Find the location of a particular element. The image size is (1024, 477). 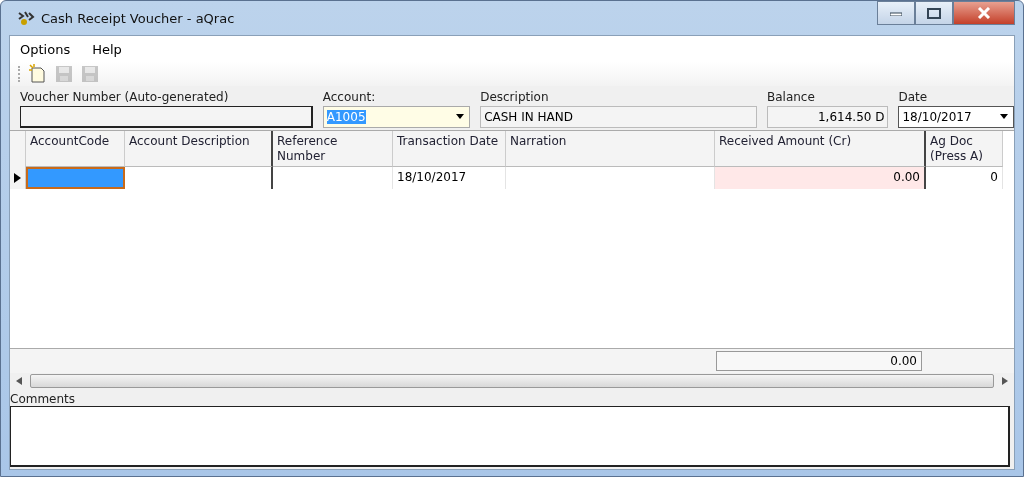

balance-field: 1,614.50 D is located at coordinates (828, 117).